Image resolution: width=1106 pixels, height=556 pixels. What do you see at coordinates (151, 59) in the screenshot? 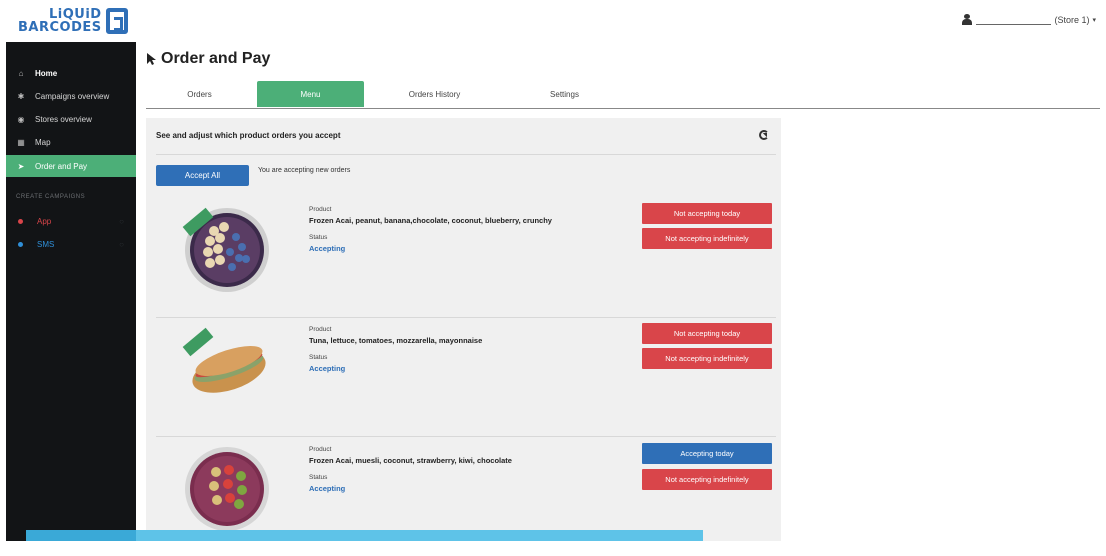
I see `cursor-icon` at bounding box center [151, 59].